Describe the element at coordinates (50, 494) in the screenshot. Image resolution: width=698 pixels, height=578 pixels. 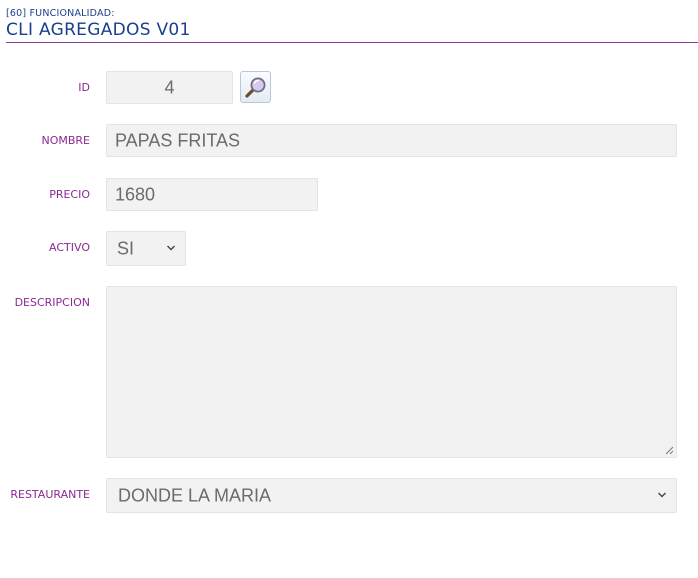
I see `restaurante-label: RESTAURANTE` at that location.